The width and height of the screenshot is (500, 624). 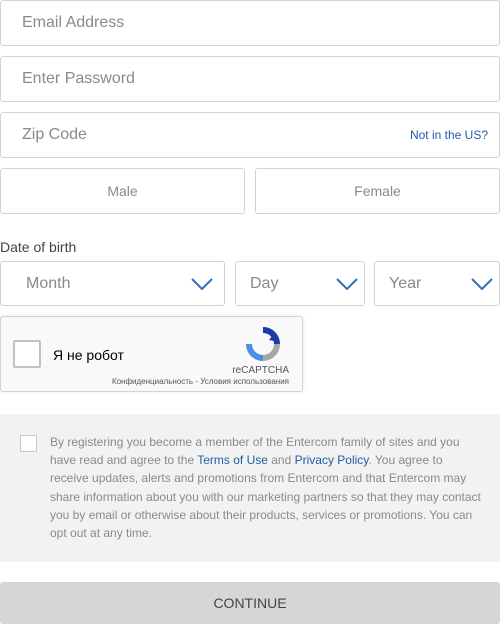 What do you see at coordinates (27, 354) in the screenshot?
I see `recaptcha-checkbox` at bounding box center [27, 354].